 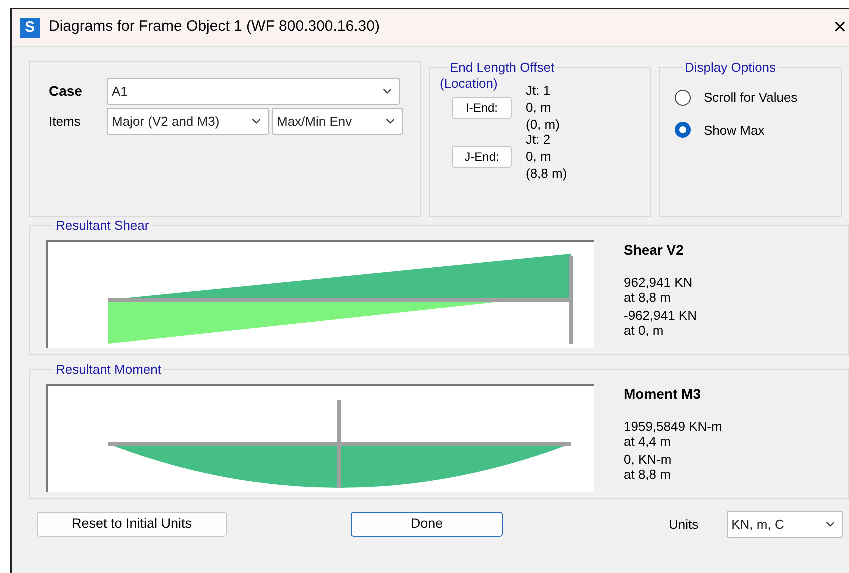 What do you see at coordinates (684, 525) in the screenshot?
I see `units-label: Units` at bounding box center [684, 525].